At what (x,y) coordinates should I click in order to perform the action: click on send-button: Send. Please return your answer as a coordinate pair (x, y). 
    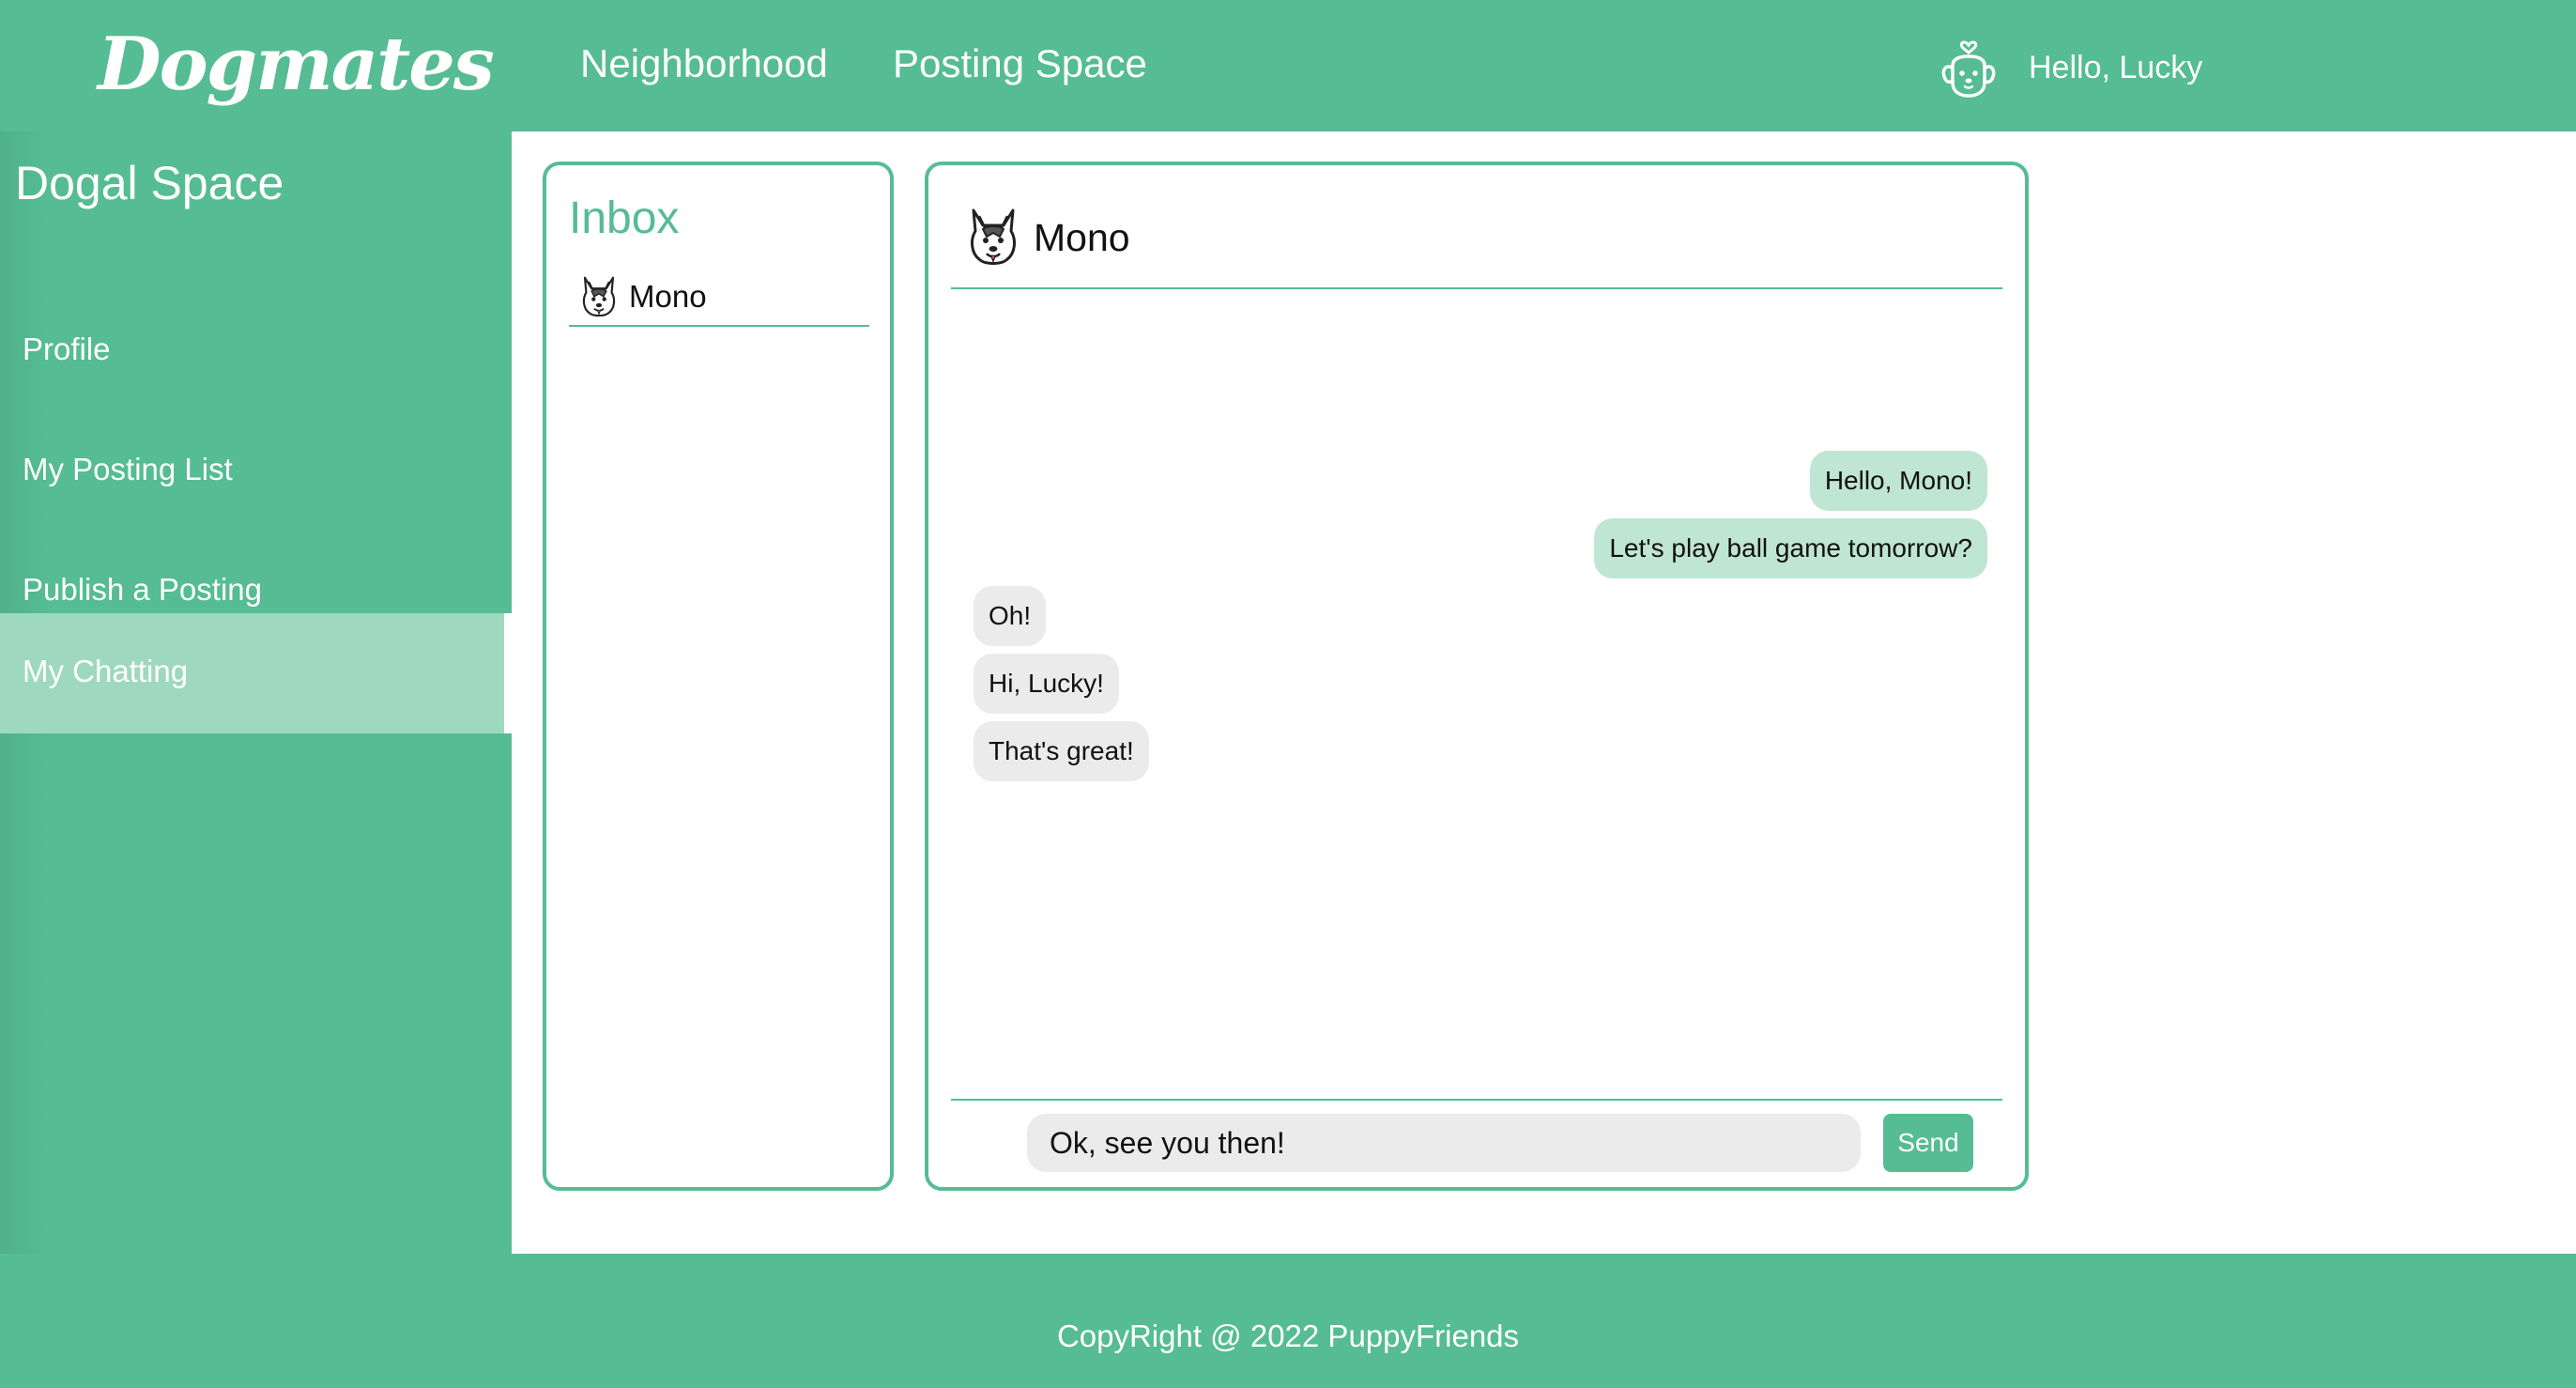
    Looking at the image, I should click on (1928, 1143).